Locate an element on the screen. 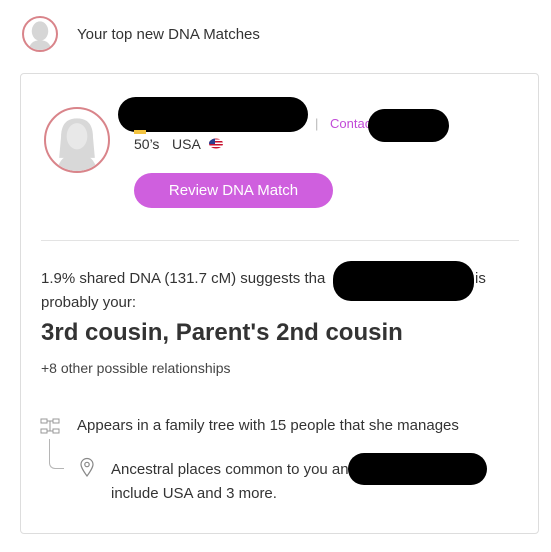 This screenshot has height=552, width=551. membership-badge is located at coordinates (140, 132).